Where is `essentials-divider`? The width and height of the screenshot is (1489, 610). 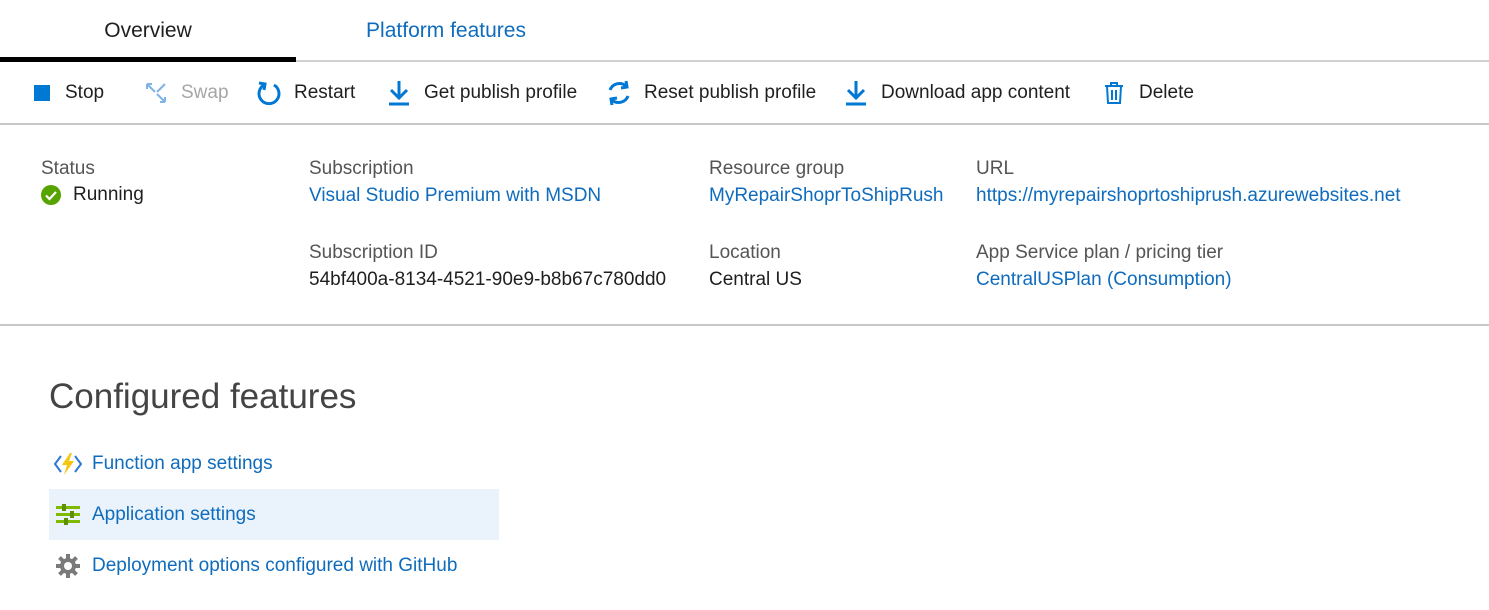
essentials-divider is located at coordinates (744, 325).